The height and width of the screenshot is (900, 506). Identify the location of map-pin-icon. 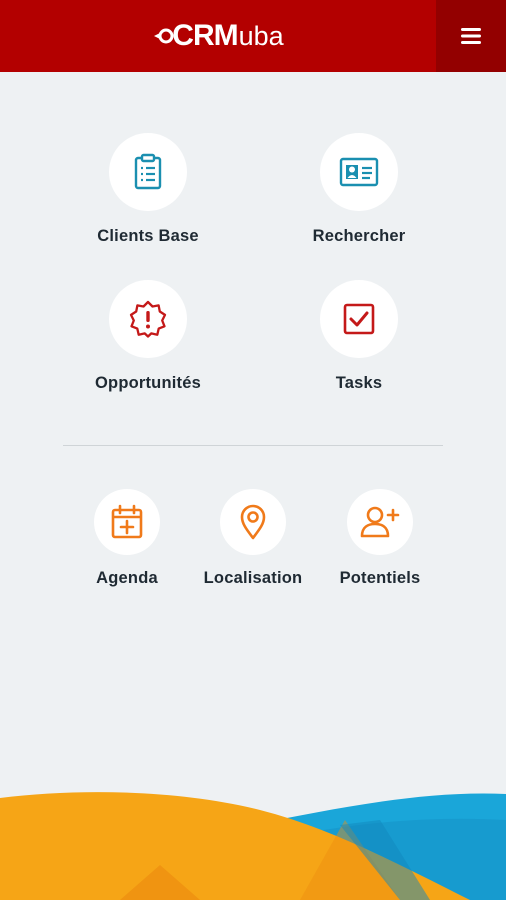
(253, 522).